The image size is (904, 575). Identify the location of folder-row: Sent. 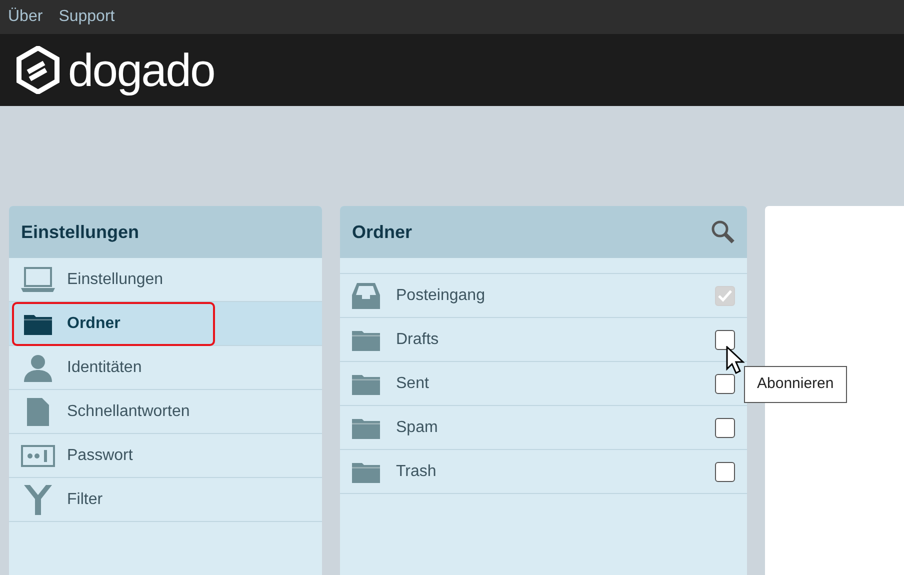
(543, 384).